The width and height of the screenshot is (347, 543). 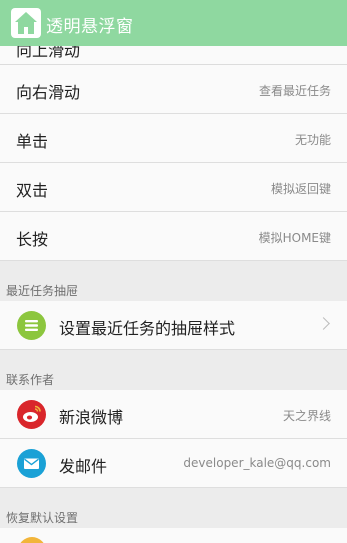 I want to click on list-icon, so click(x=31, y=325).